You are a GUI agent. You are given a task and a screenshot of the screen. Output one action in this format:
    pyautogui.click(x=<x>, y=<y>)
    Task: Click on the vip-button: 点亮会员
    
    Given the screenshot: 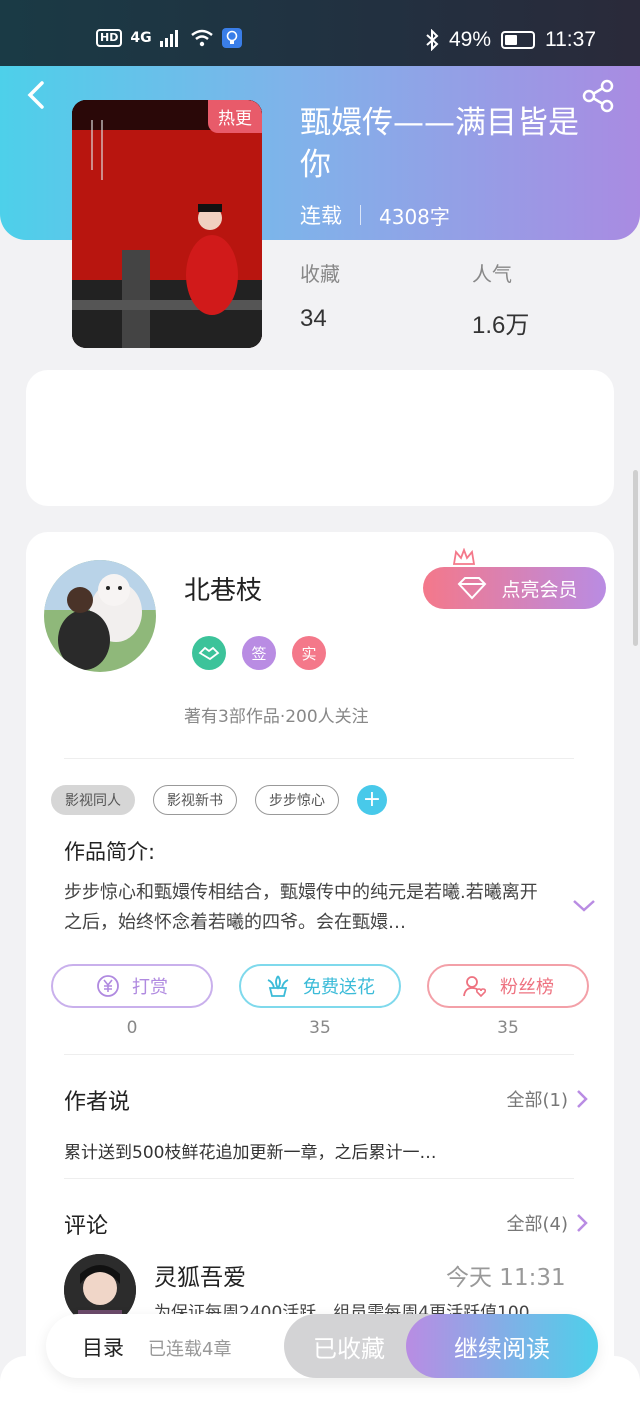 What is the action you would take?
    pyautogui.click(x=514, y=588)
    